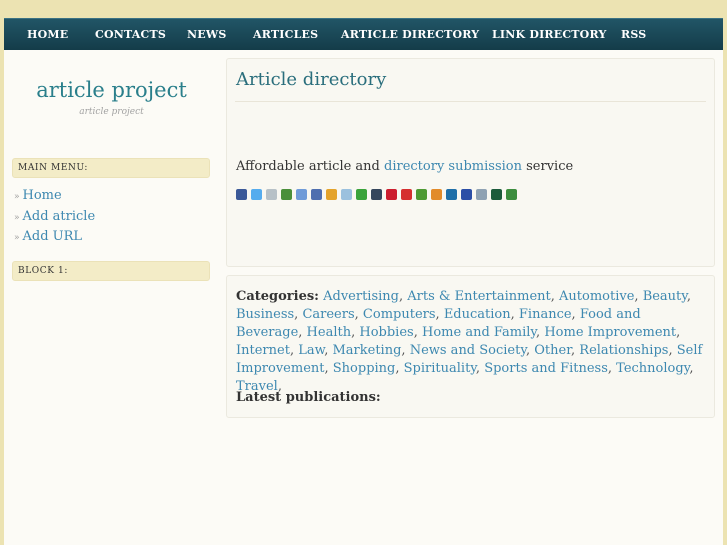 This screenshot has height=545, width=727. I want to click on pencil-icon, so click(316, 194).